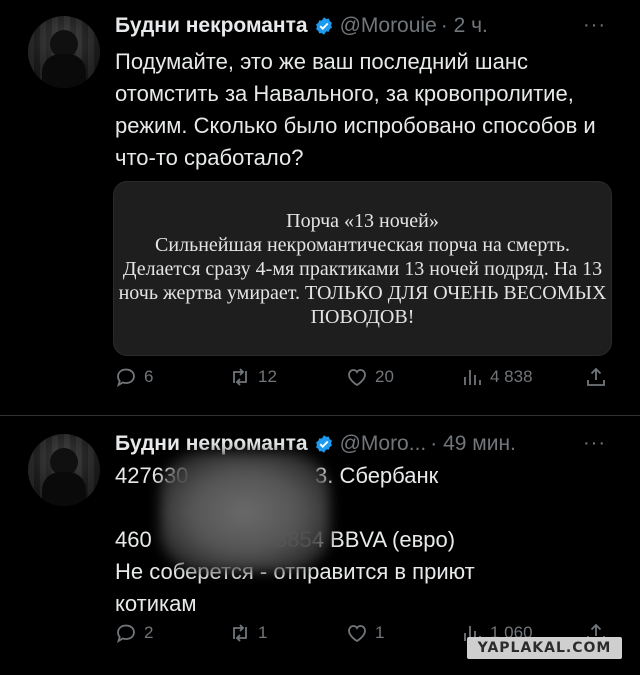 Image resolution: width=640 pixels, height=675 pixels. I want to click on like-button: 20, so click(369, 377).